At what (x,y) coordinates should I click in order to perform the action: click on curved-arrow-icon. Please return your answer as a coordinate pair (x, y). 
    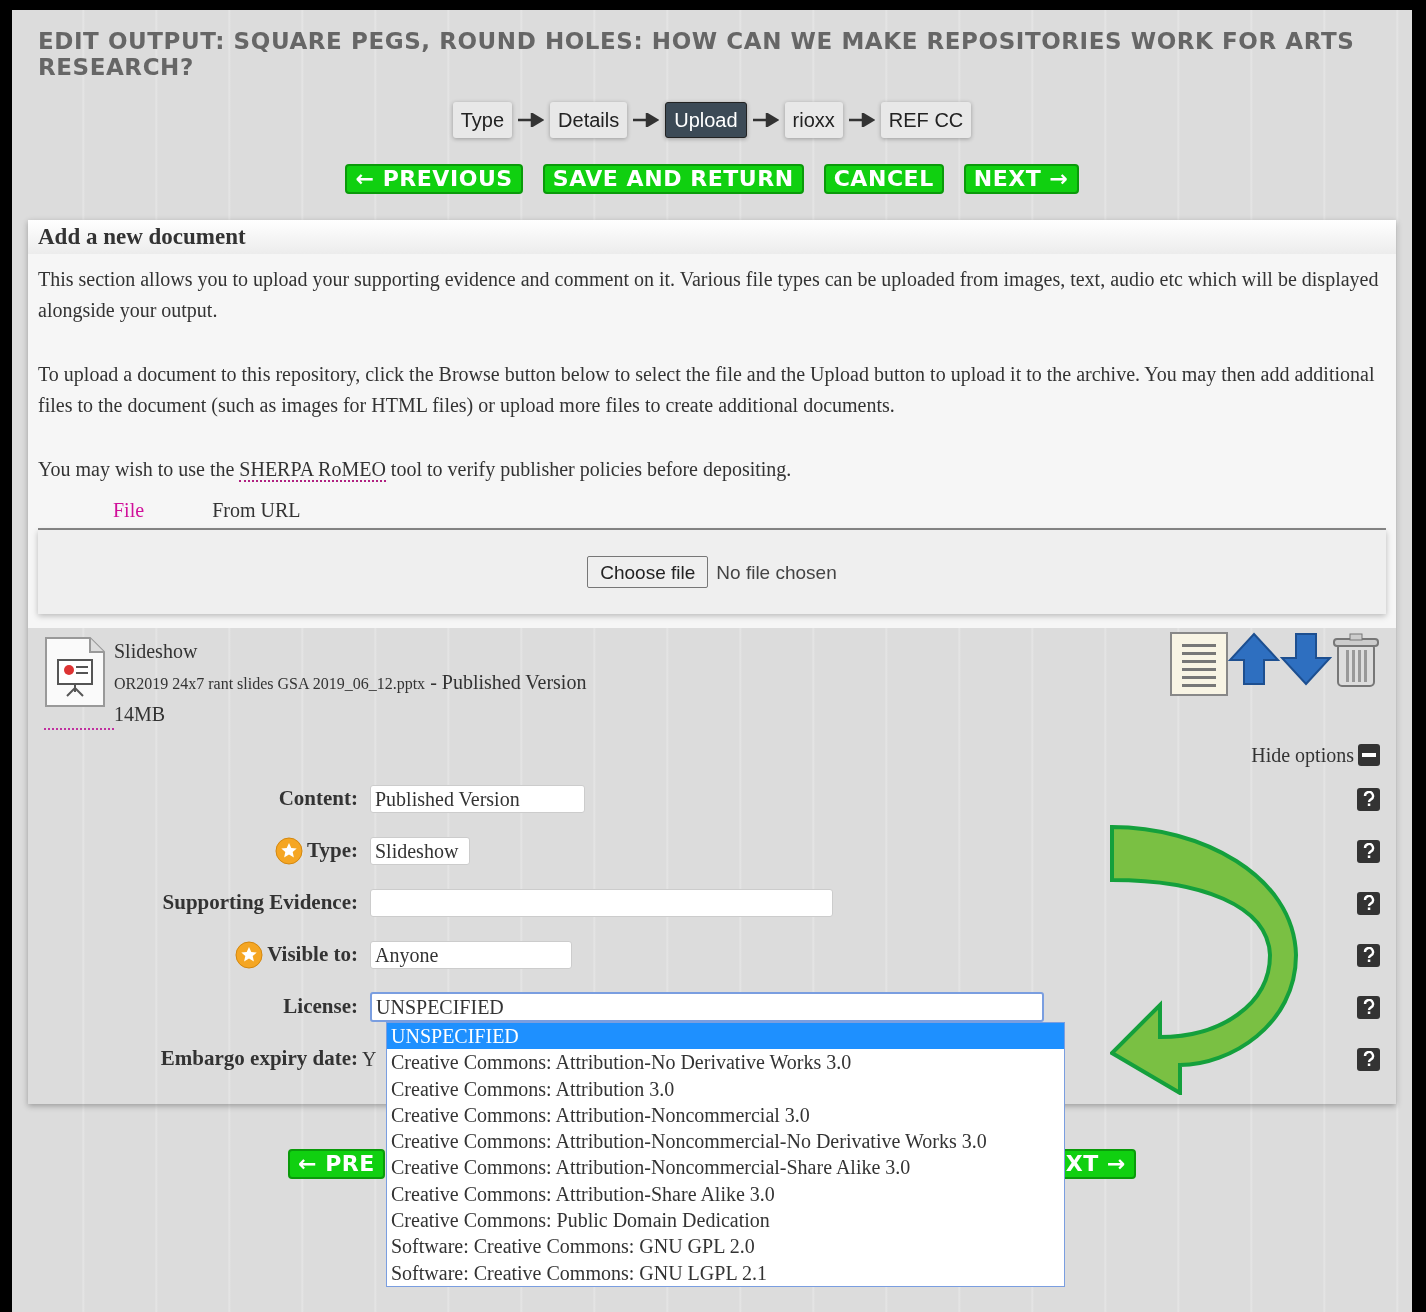
    Looking at the image, I should click on (1205, 960).